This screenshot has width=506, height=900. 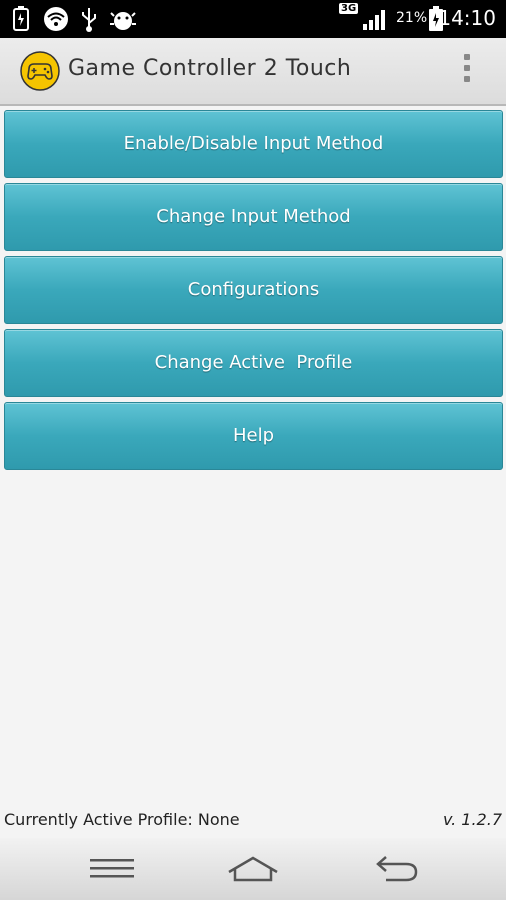 What do you see at coordinates (253, 19) in the screenshot?
I see `status-bar: 3G 21% 14:10` at bounding box center [253, 19].